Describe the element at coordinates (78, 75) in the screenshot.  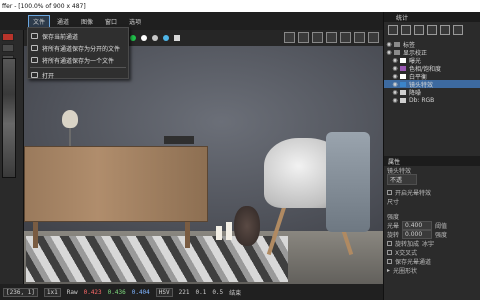
I see `menu-open: 打开` at that location.